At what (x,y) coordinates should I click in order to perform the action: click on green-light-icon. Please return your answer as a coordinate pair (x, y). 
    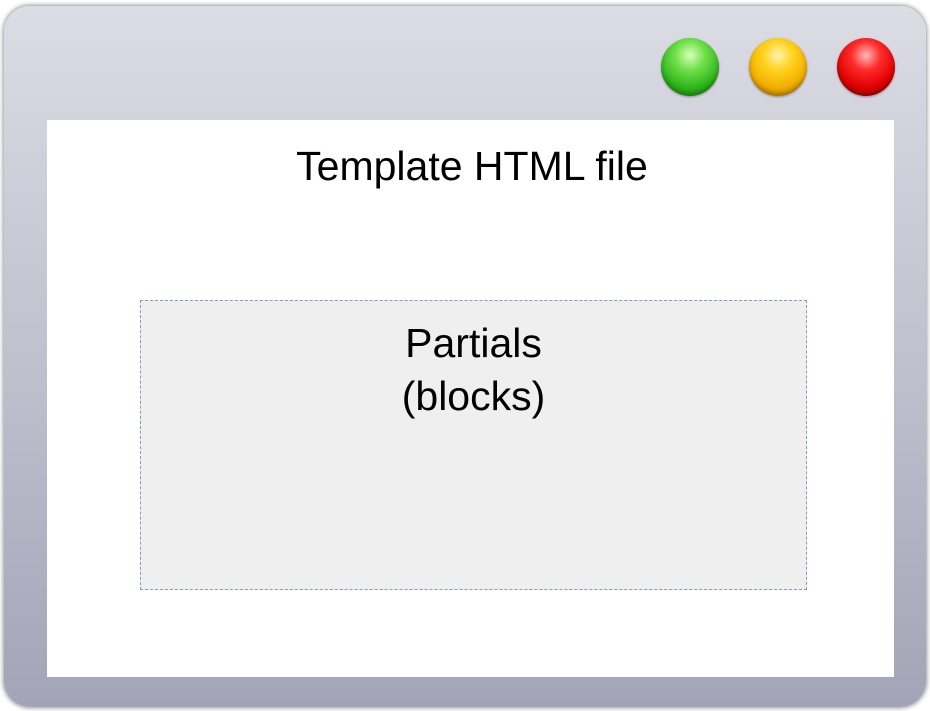
    Looking at the image, I should click on (690, 67).